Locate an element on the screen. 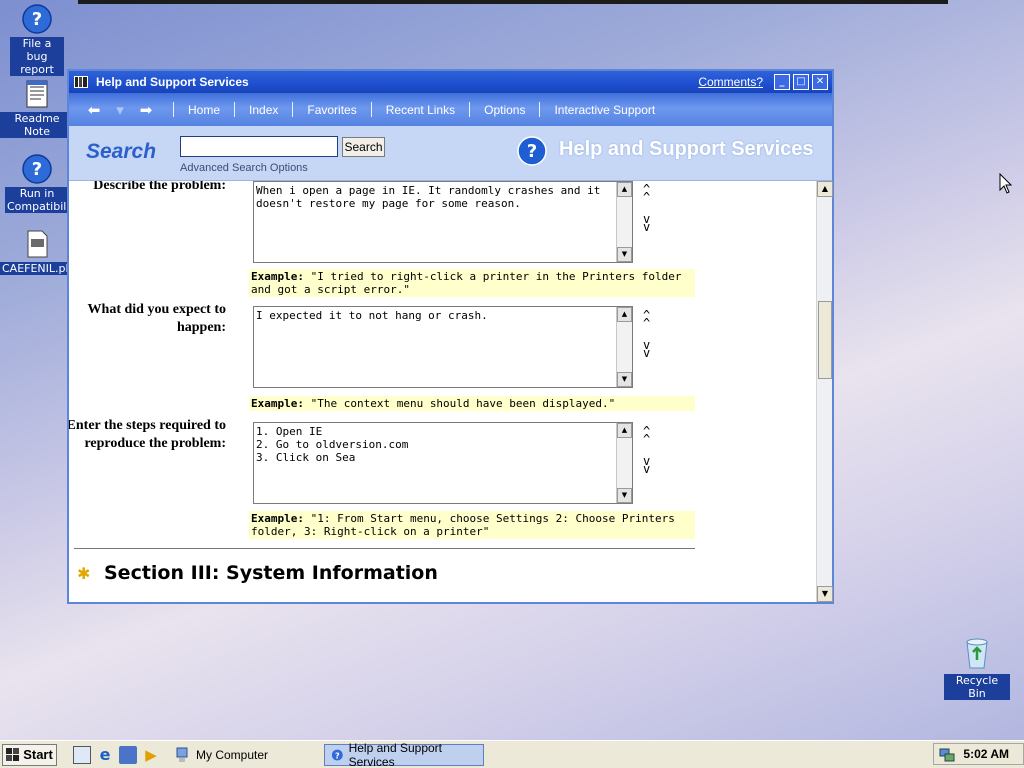  window-title: Help and Support Services is located at coordinates (172, 82).